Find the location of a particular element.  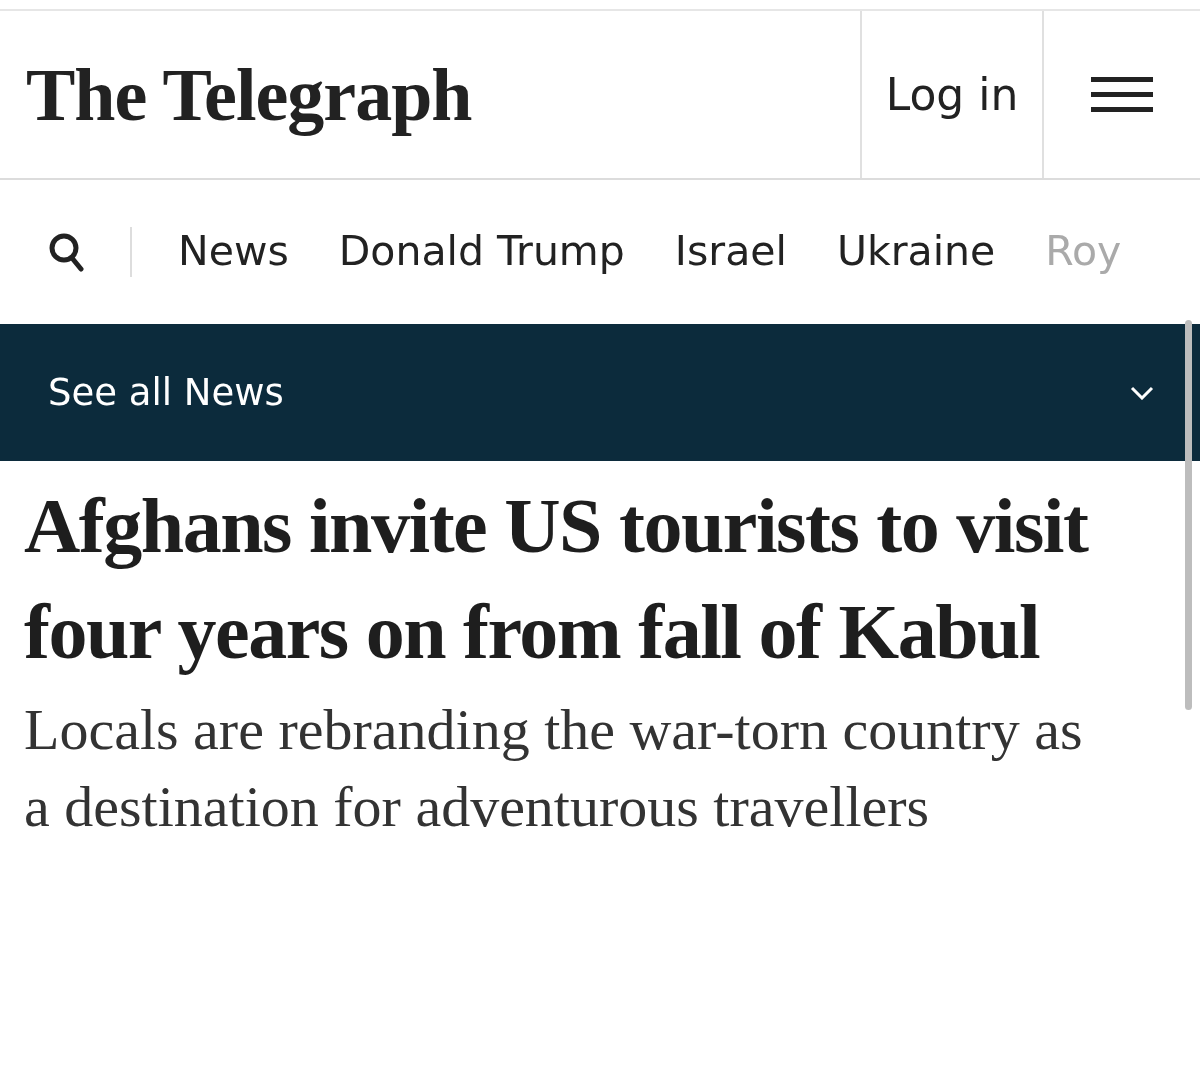

section-label: See all News is located at coordinates (166, 392).